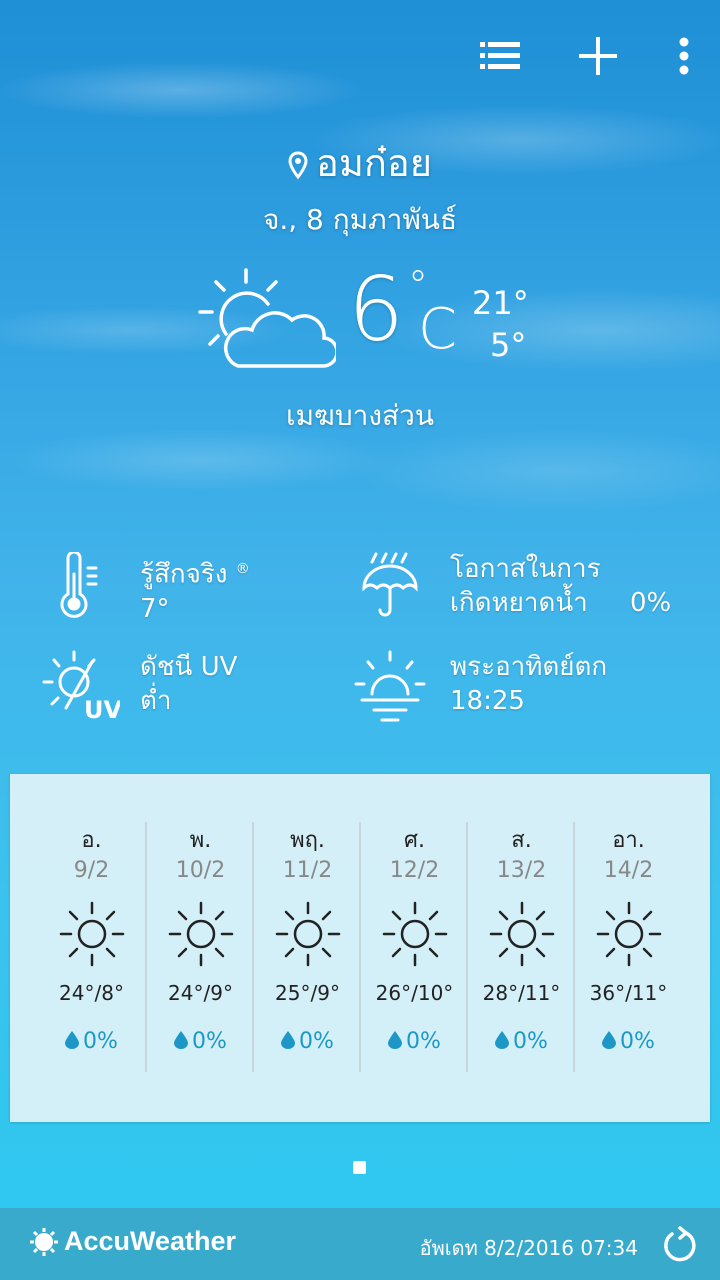 This screenshot has width=720, height=1280. Describe the element at coordinates (598, 56) in the screenshot. I see `plus-icon` at that location.